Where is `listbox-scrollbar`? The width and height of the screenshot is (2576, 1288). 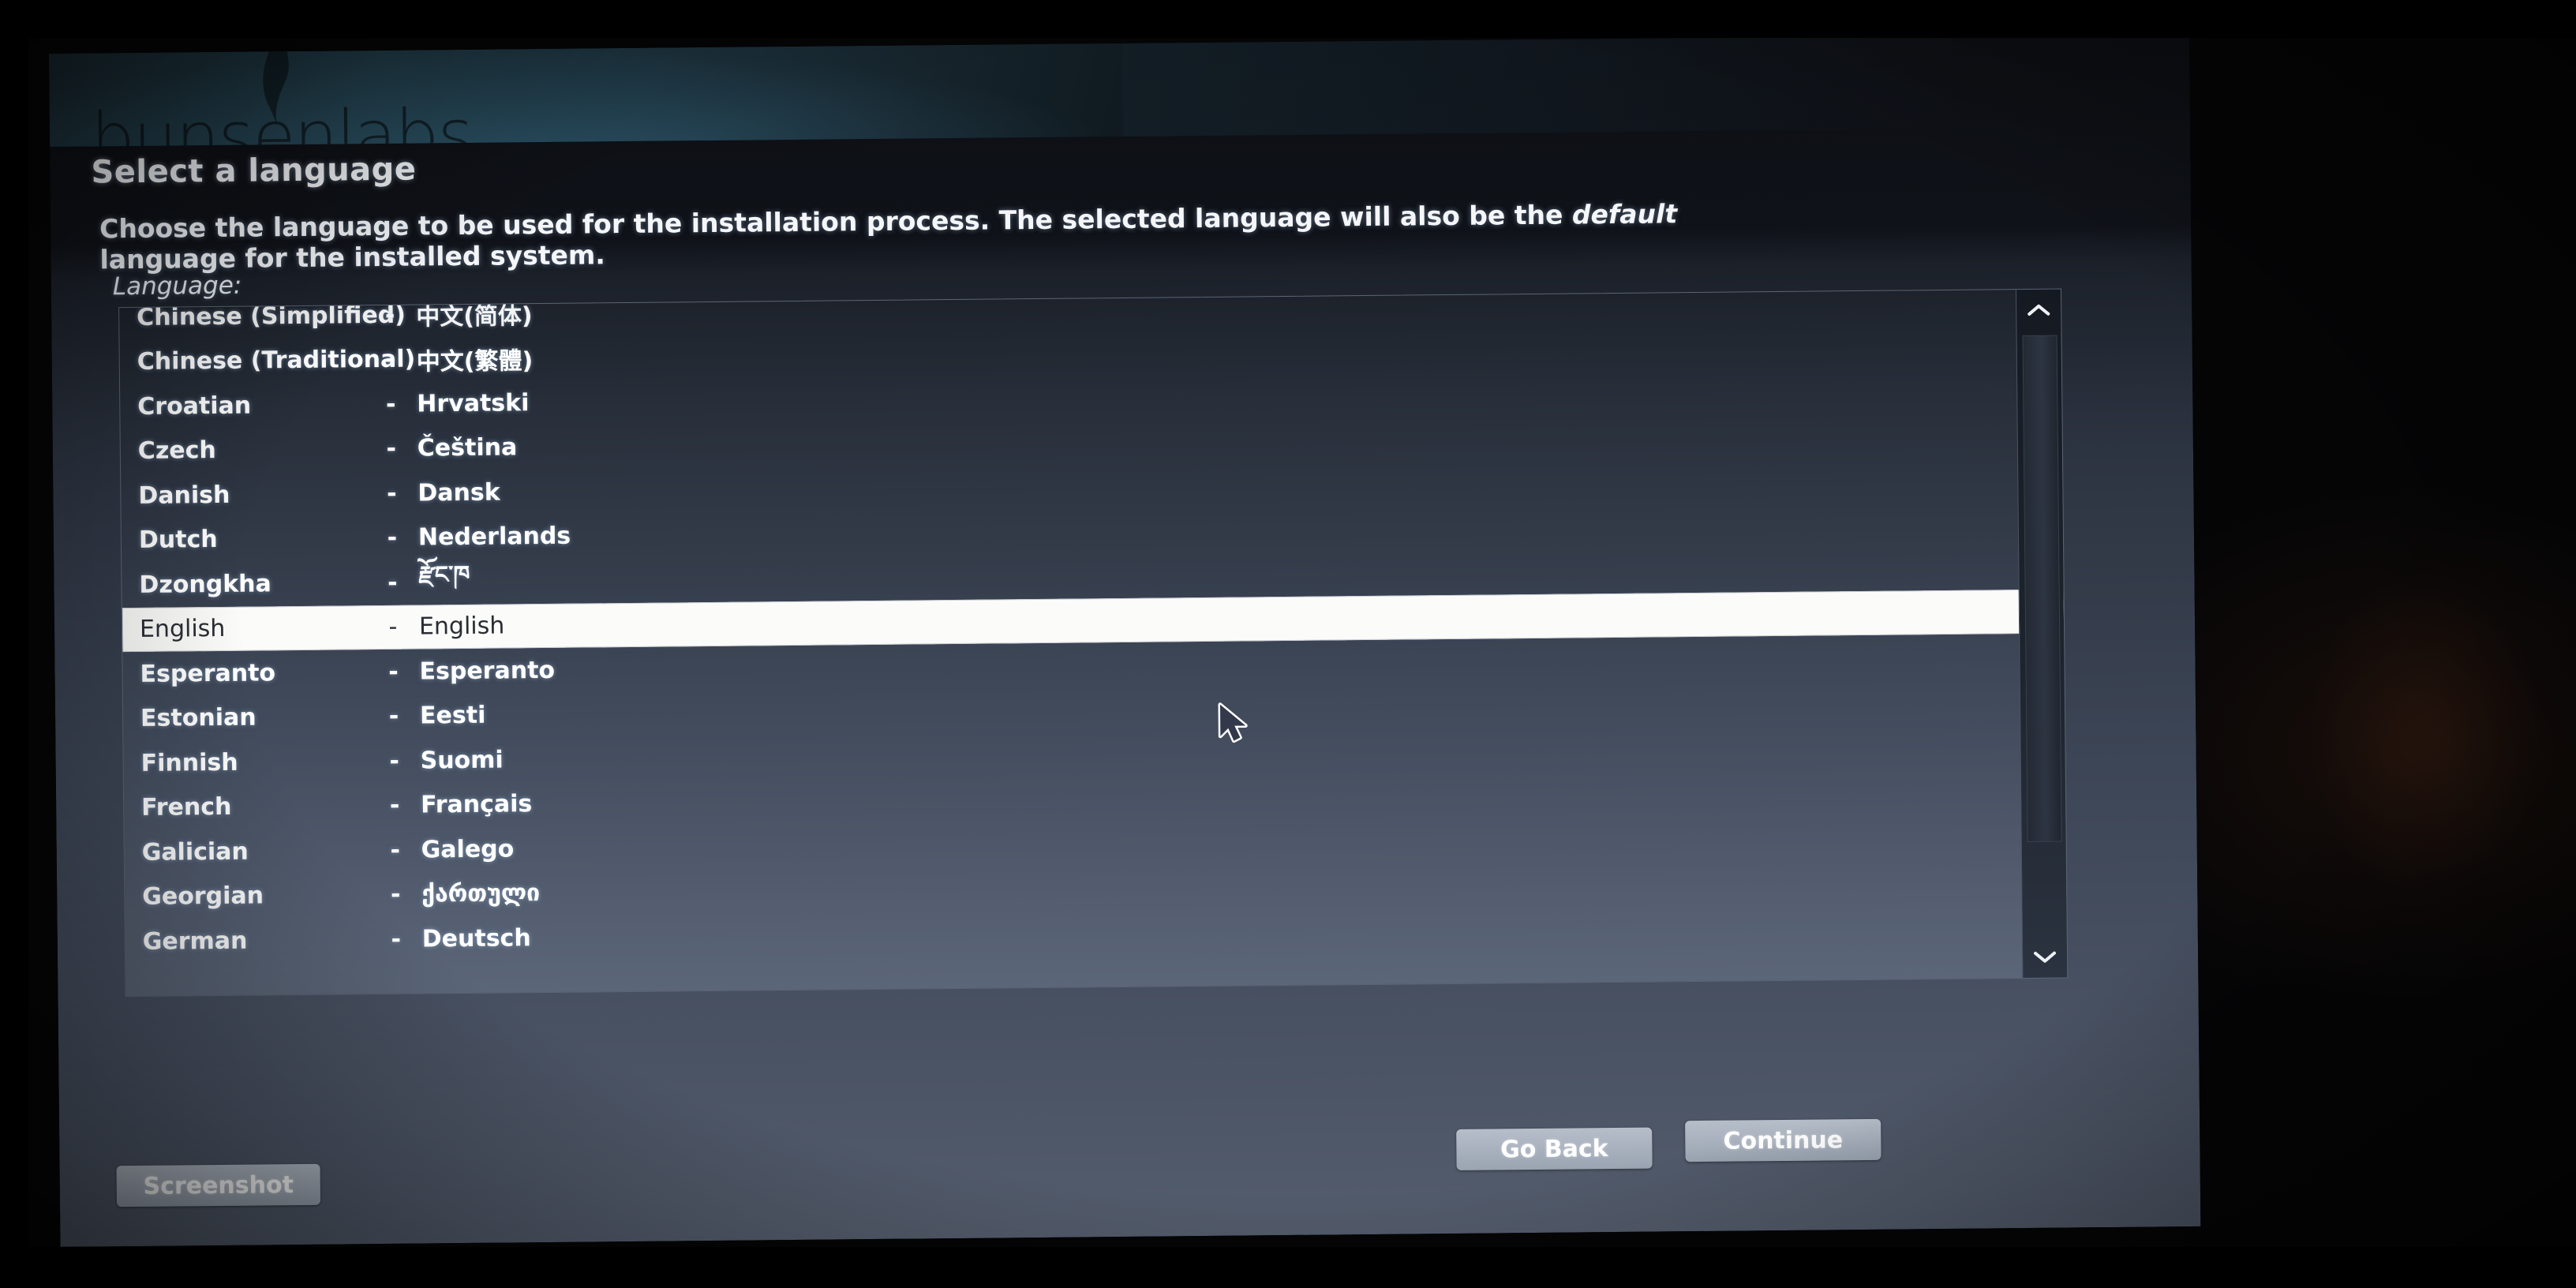 listbox-scrollbar is located at coordinates (2041, 634).